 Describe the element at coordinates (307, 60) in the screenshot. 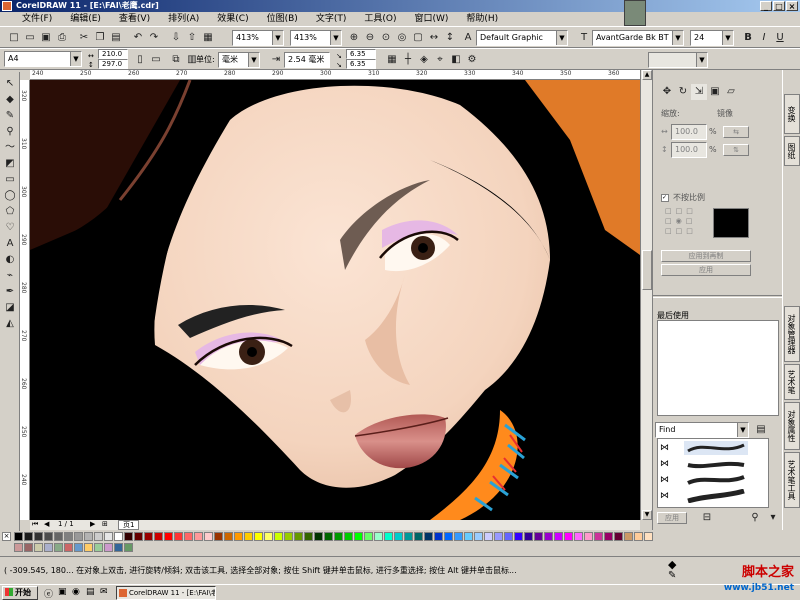

I see `nudge-input: 2.54 毫米` at that location.